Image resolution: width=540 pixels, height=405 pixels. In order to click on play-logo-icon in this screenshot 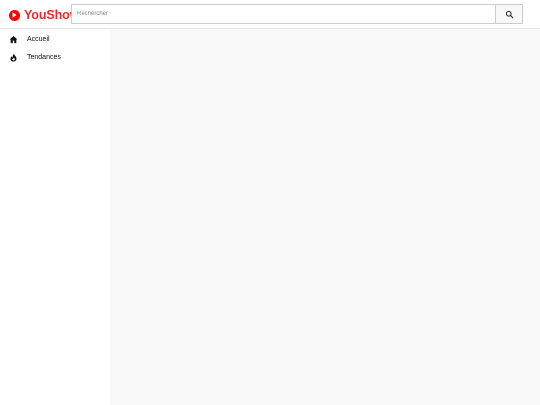, I will do `click(14, 15)`.